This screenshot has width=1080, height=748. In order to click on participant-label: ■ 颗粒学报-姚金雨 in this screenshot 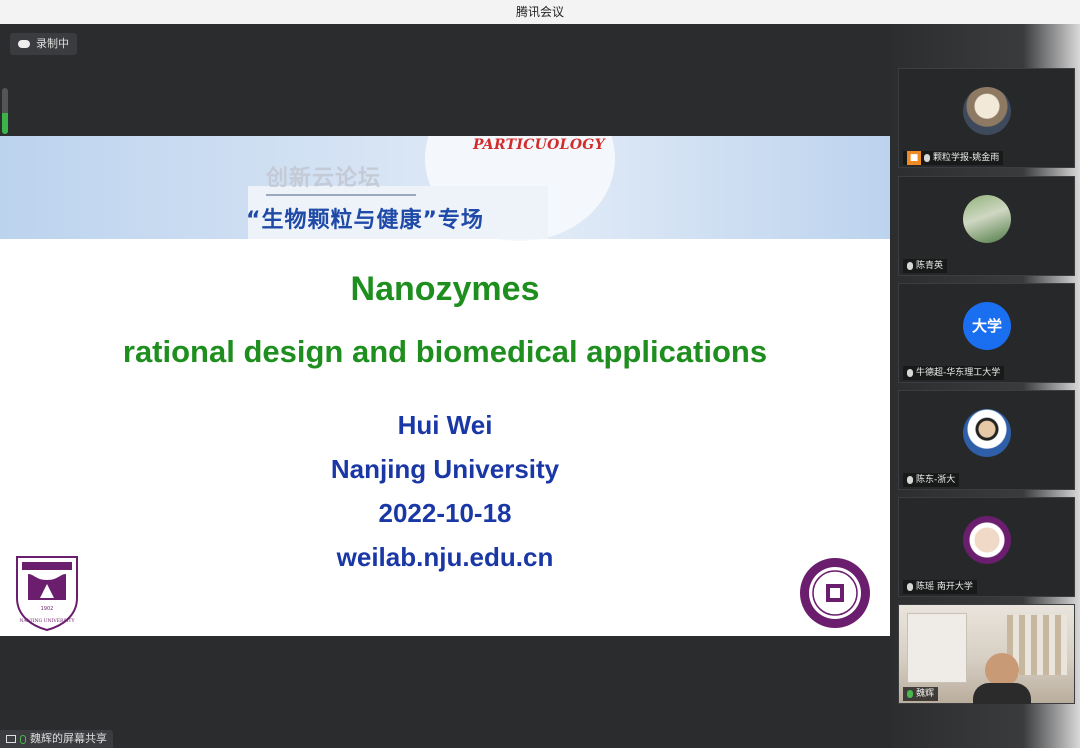, I will do `click(953, 158)`.